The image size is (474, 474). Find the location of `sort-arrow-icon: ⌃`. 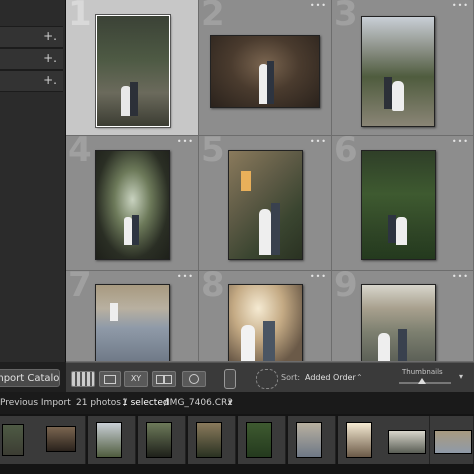

sort-arrow-icon: ⌃ is located at coordinates (359, 377).